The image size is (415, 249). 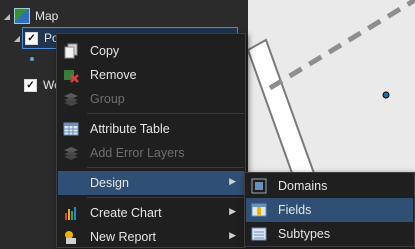 I want to click on tree-row-map: ◢ Map, so click(x=30, y=16).